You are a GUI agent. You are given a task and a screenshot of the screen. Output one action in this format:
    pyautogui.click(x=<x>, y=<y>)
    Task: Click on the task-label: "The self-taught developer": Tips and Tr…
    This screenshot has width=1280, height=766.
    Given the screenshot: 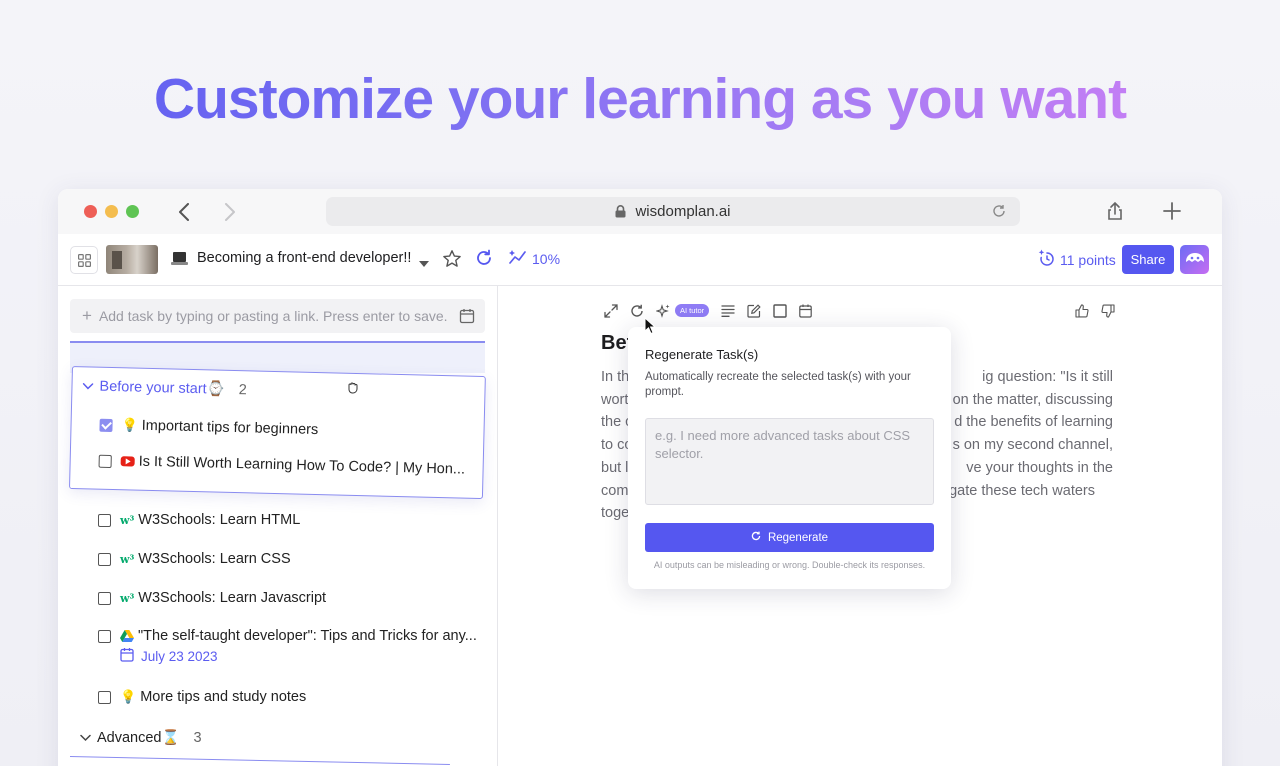 What is the action you would take?
    pyautogui.click(x=307, y=636)
    